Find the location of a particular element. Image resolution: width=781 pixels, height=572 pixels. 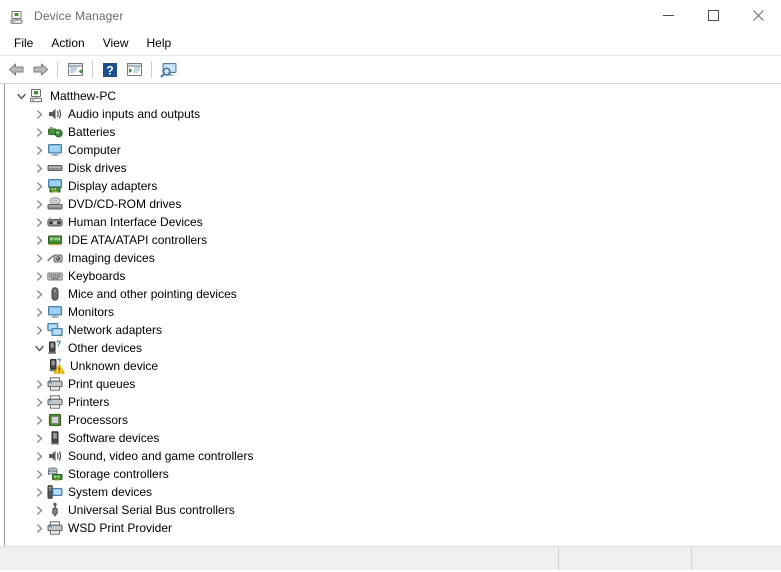

close-button is located at coordinates (758, 15).